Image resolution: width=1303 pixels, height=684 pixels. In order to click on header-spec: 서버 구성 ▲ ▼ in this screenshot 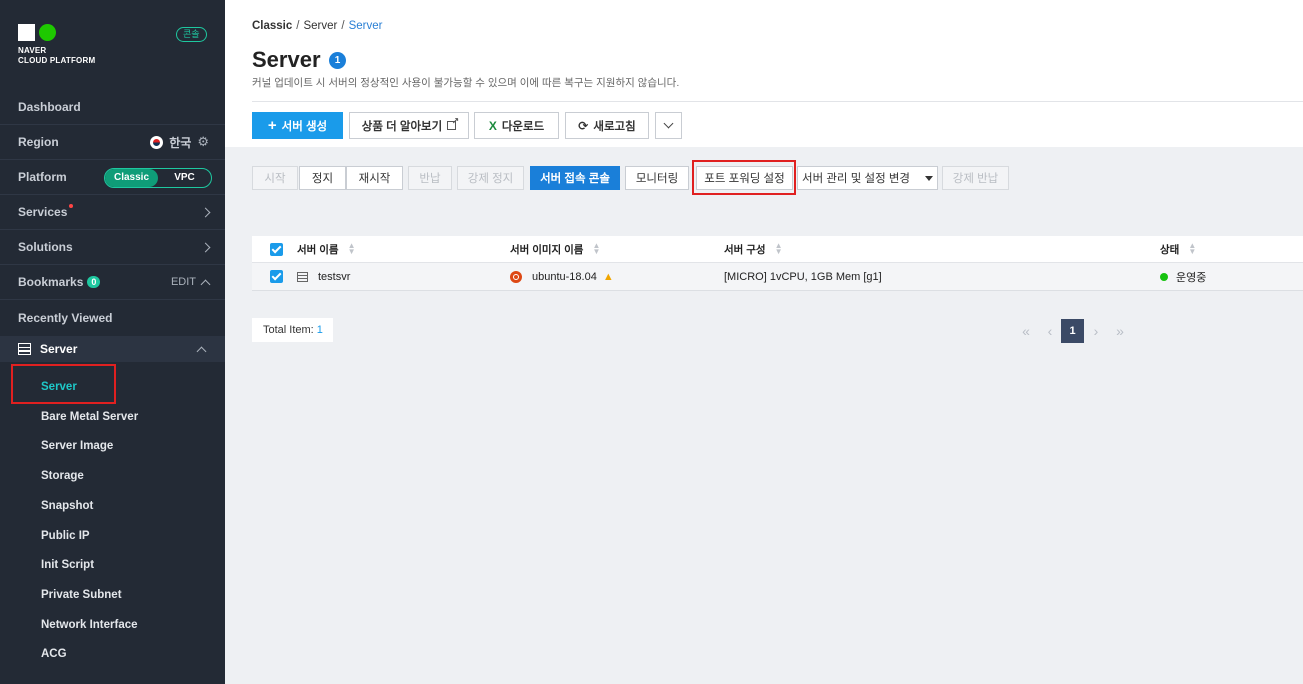, I will do `click(753, 249)`.